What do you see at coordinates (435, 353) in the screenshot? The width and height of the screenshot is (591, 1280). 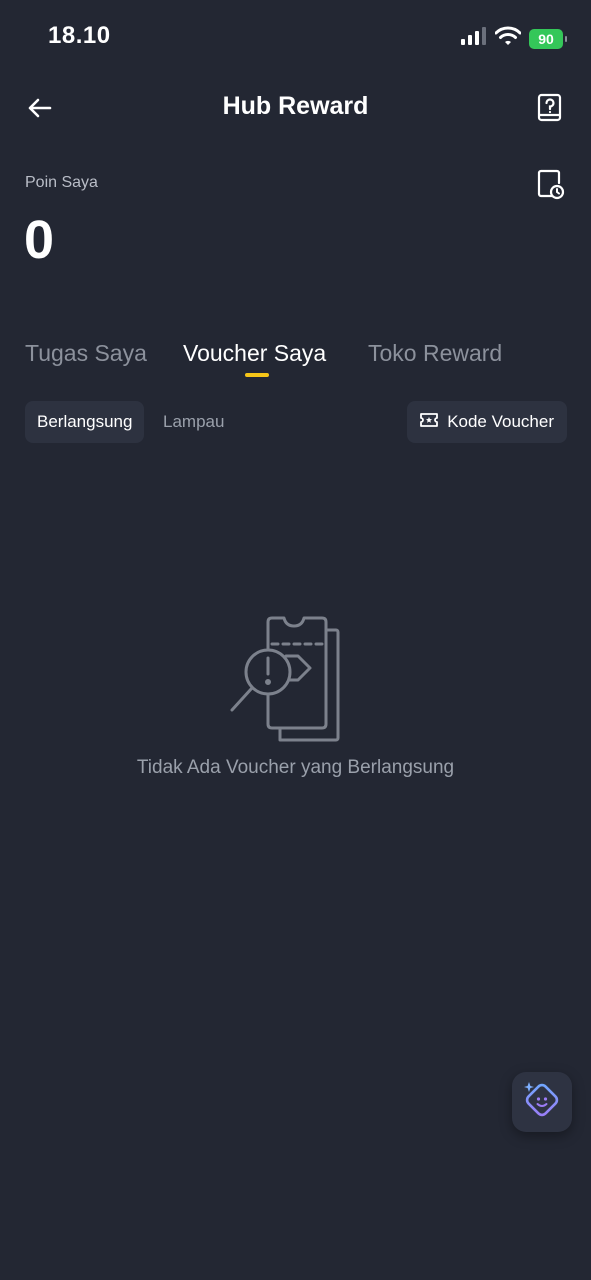 I see `tab-toko-reward: Toko Reward` at bounding box center [435, 353].